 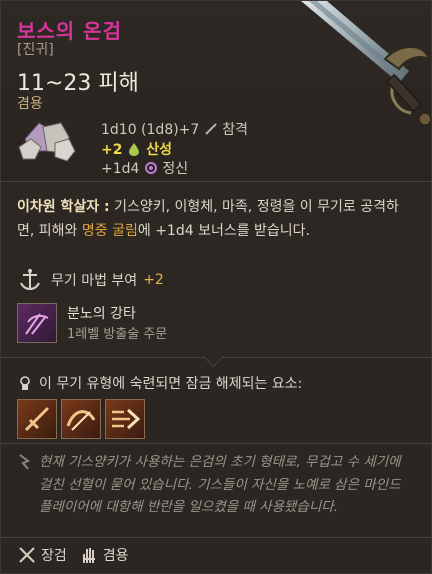 I want to click on proficiency-row: 장검 겸용, so click(x=73, y=555).